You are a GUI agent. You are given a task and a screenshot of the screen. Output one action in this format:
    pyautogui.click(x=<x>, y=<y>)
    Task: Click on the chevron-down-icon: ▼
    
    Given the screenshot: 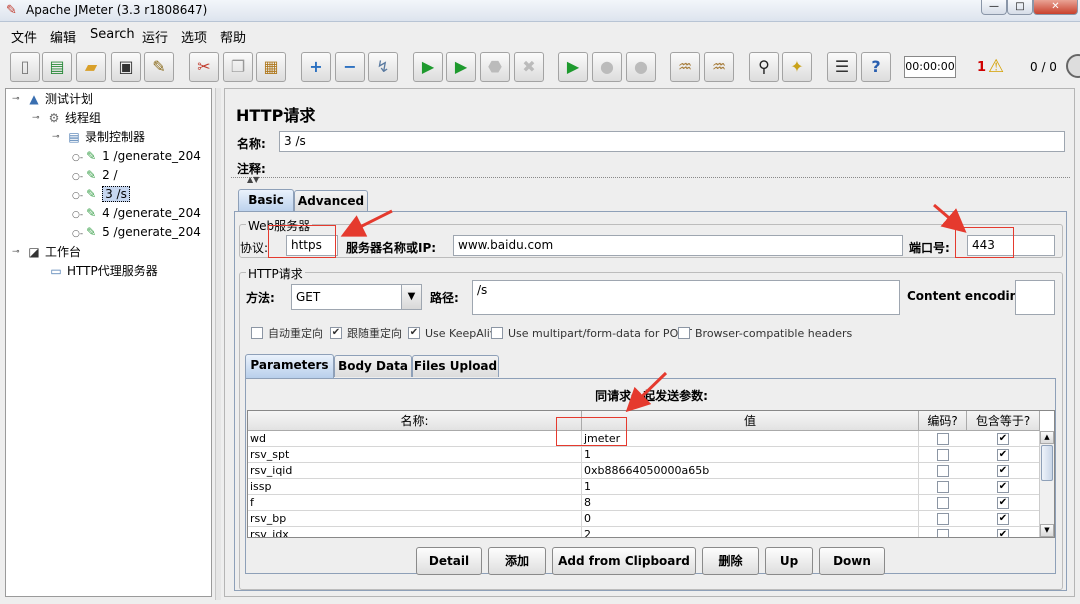 What is the action you would take?
    pyautogui.click(x=411, y=297)
    